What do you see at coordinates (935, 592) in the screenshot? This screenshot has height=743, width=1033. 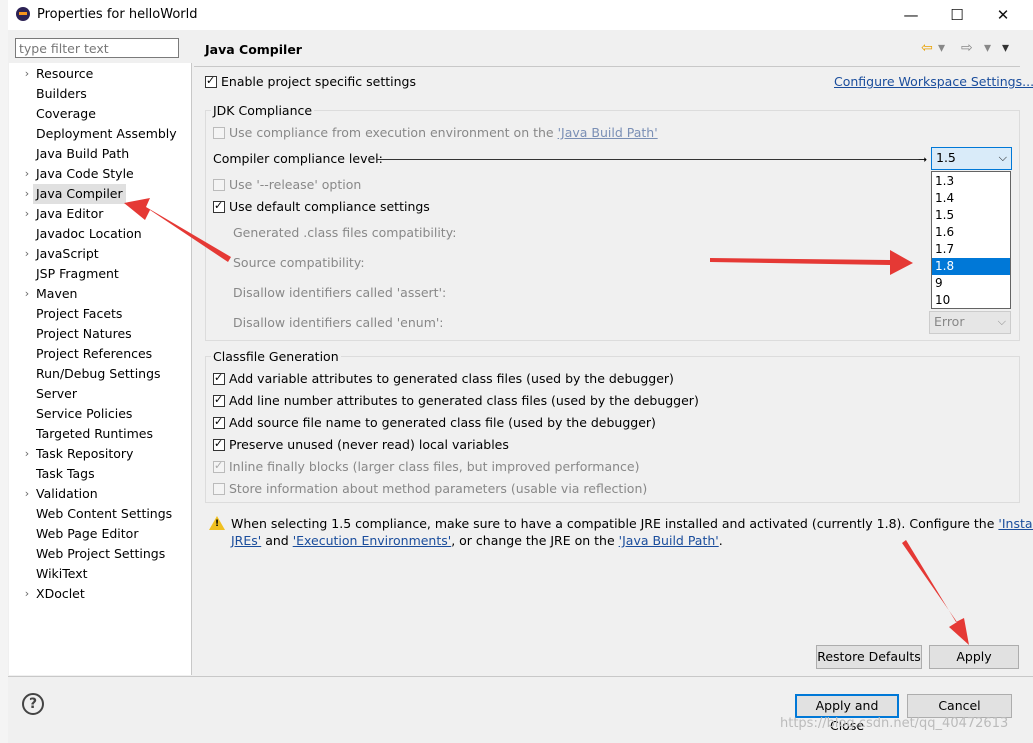 I see `arrow-to-apply` at bounding box center [935, 592].